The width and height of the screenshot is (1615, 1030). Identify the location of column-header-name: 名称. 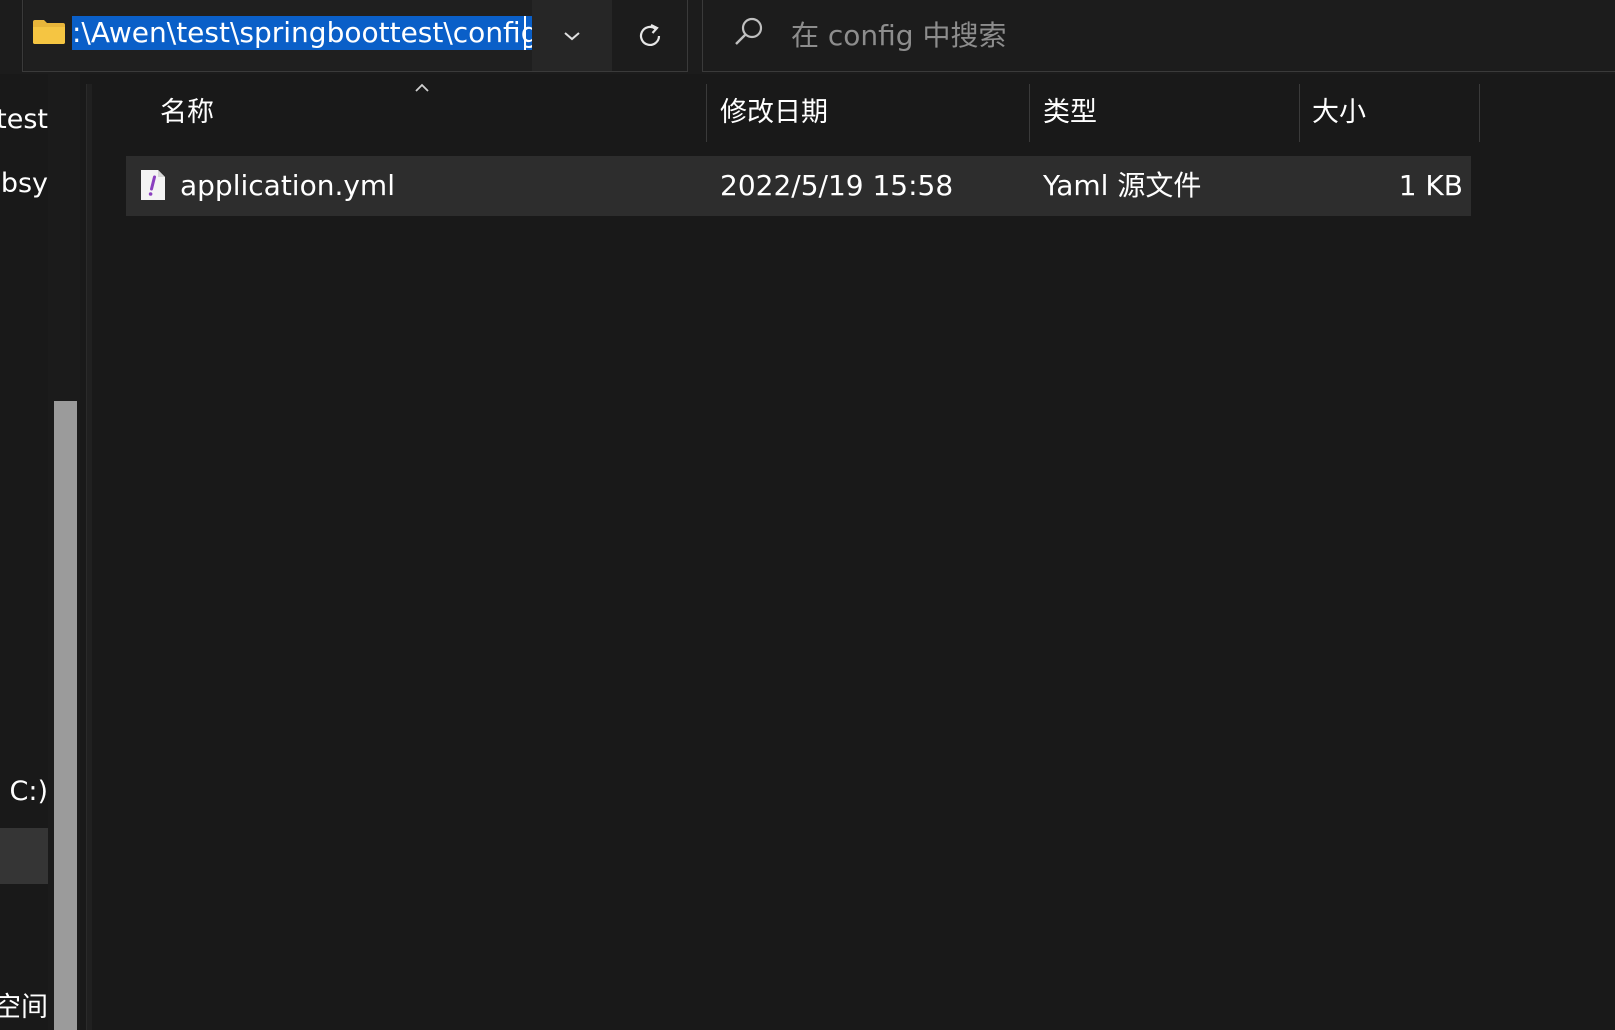
(420, 113).